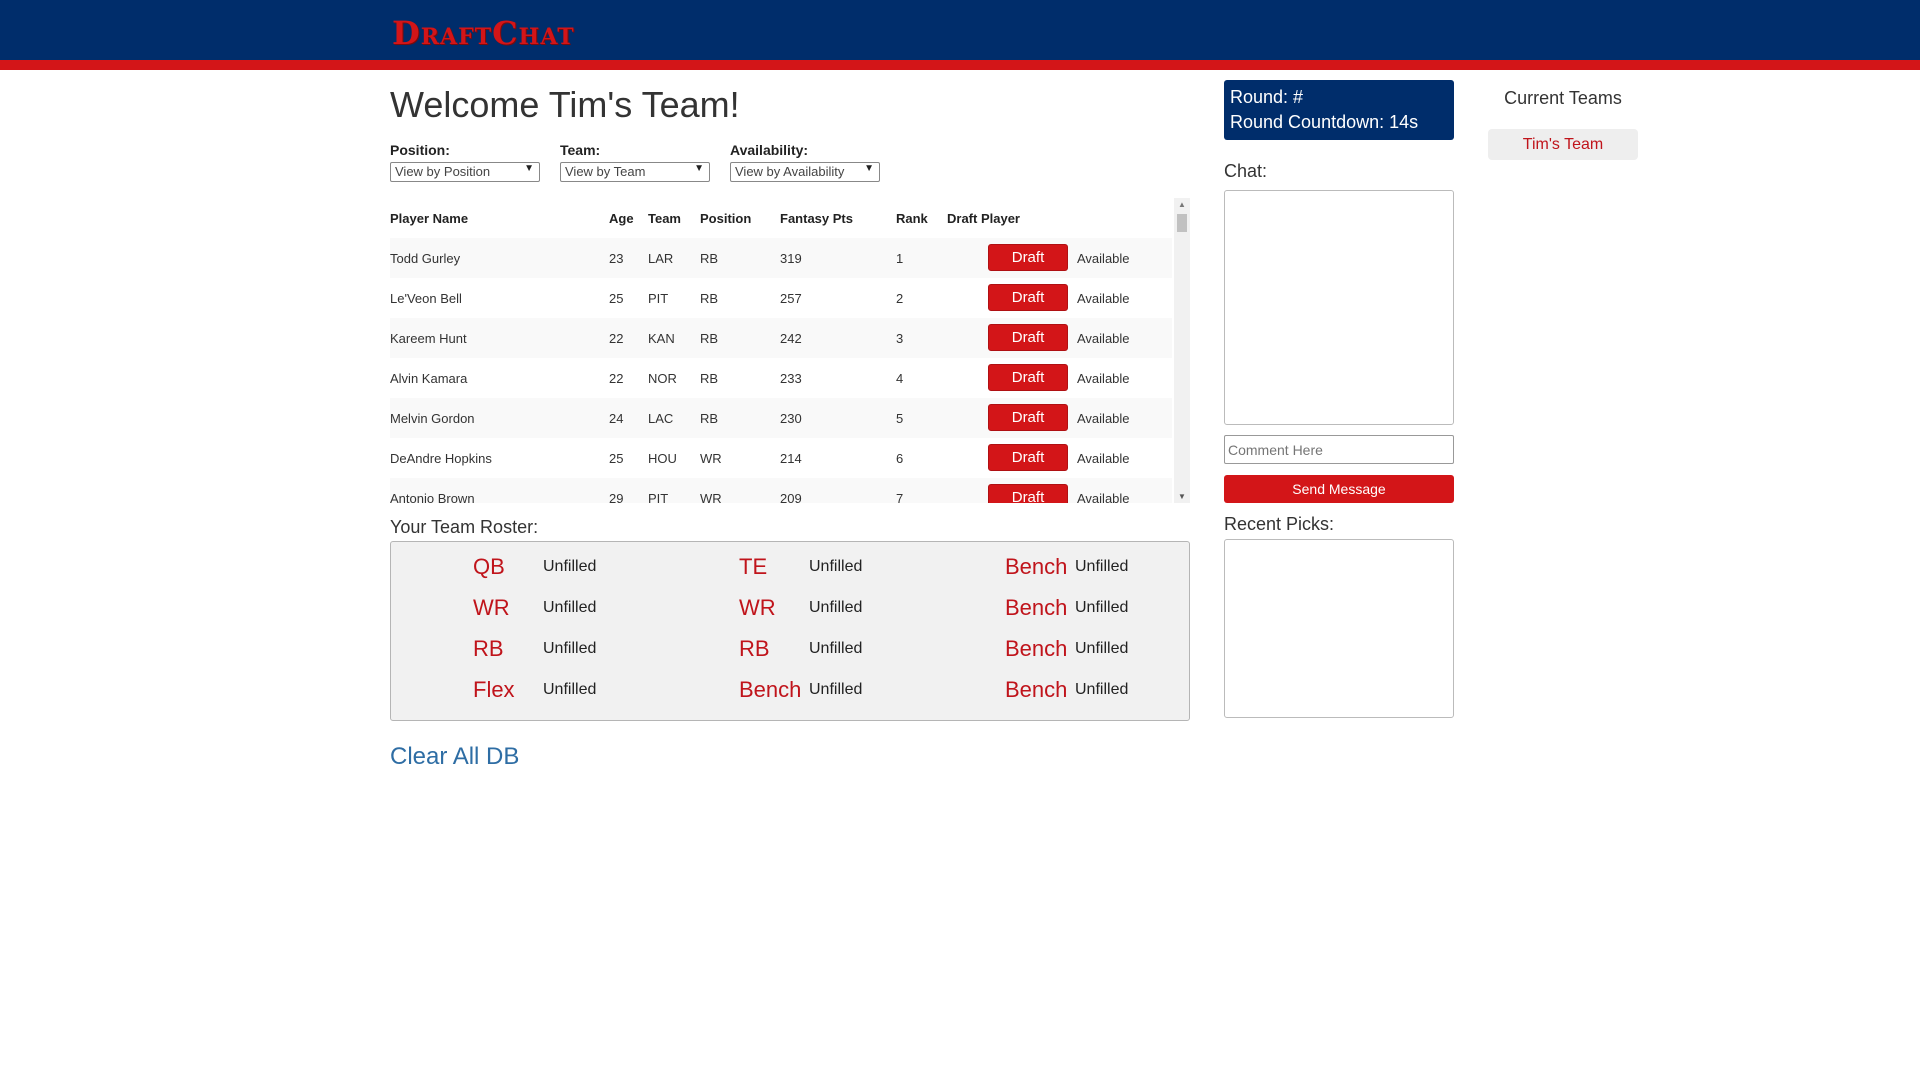  Describe the element at coordinates (1279, 524) in the screenshot. I see `recent-picks-label: Recent Picks:` at that location.